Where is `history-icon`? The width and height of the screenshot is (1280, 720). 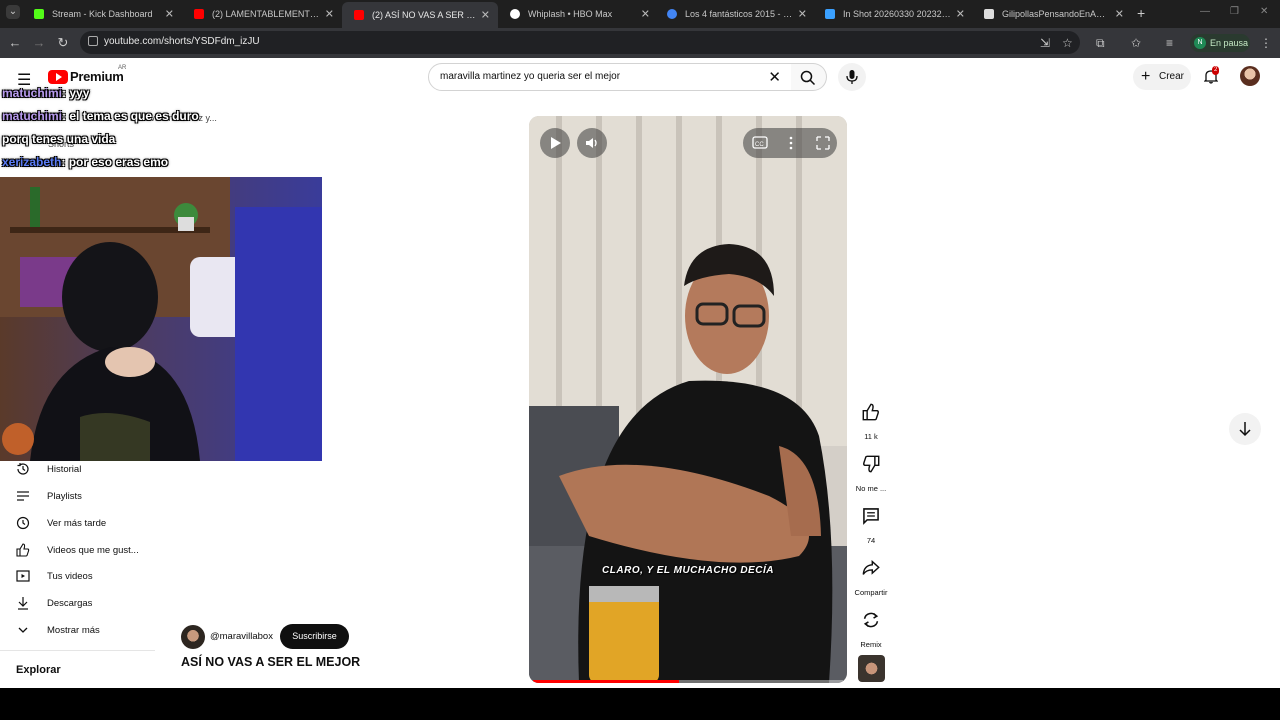
history-icon is located at coordinates (23, 469).